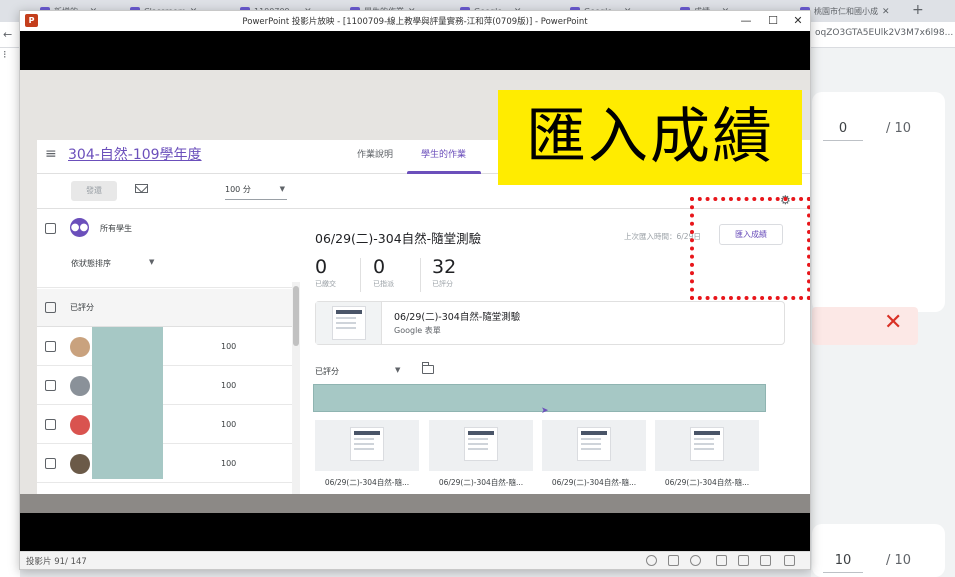  Describe the element at coordinates (899, 128) in the screenshot. I see `score-total-top: / 10` at that location.